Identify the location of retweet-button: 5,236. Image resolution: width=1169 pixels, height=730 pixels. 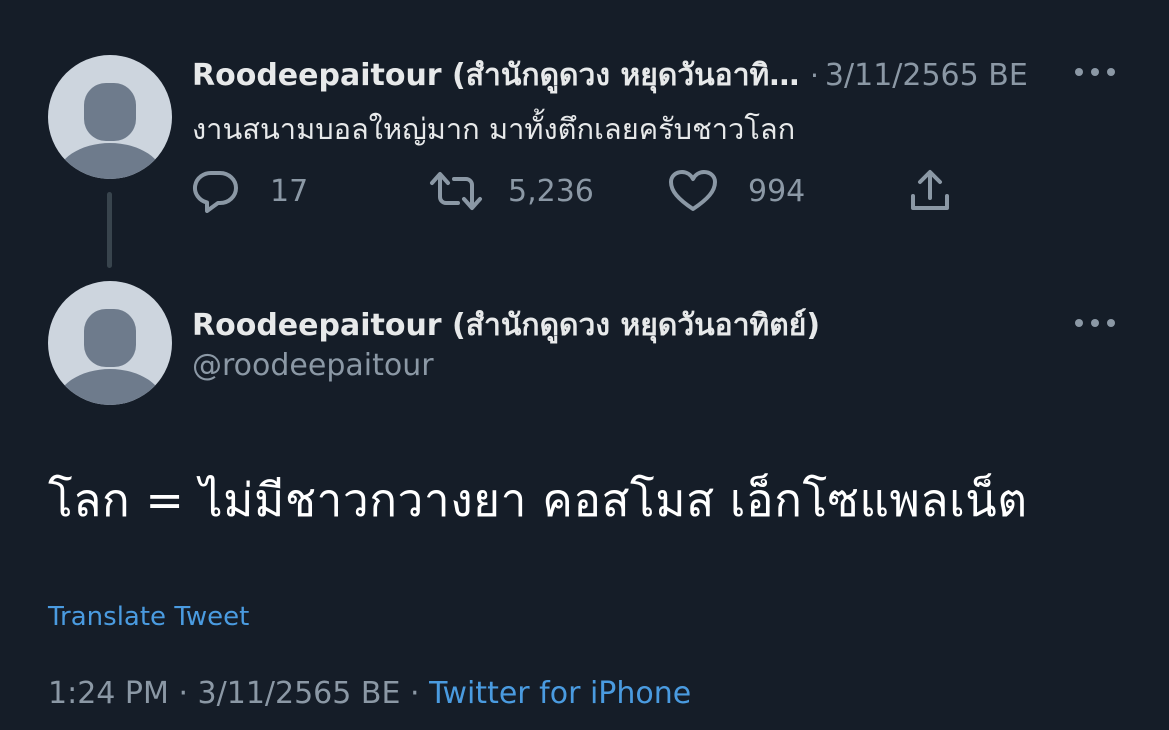
(548, 191).